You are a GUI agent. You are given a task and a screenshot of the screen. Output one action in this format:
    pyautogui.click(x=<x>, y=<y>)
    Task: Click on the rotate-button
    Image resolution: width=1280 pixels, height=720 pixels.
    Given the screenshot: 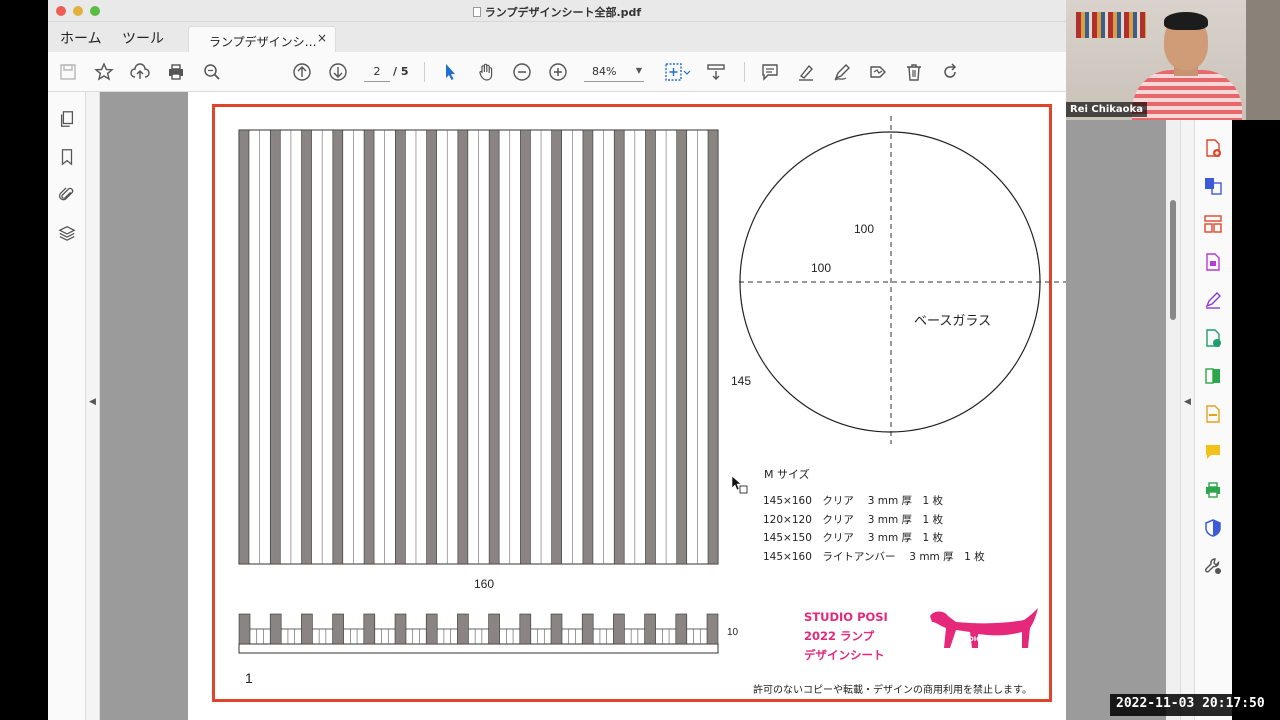 What is the action you would take?
    pyautogui.click(x=950, y=72)
    